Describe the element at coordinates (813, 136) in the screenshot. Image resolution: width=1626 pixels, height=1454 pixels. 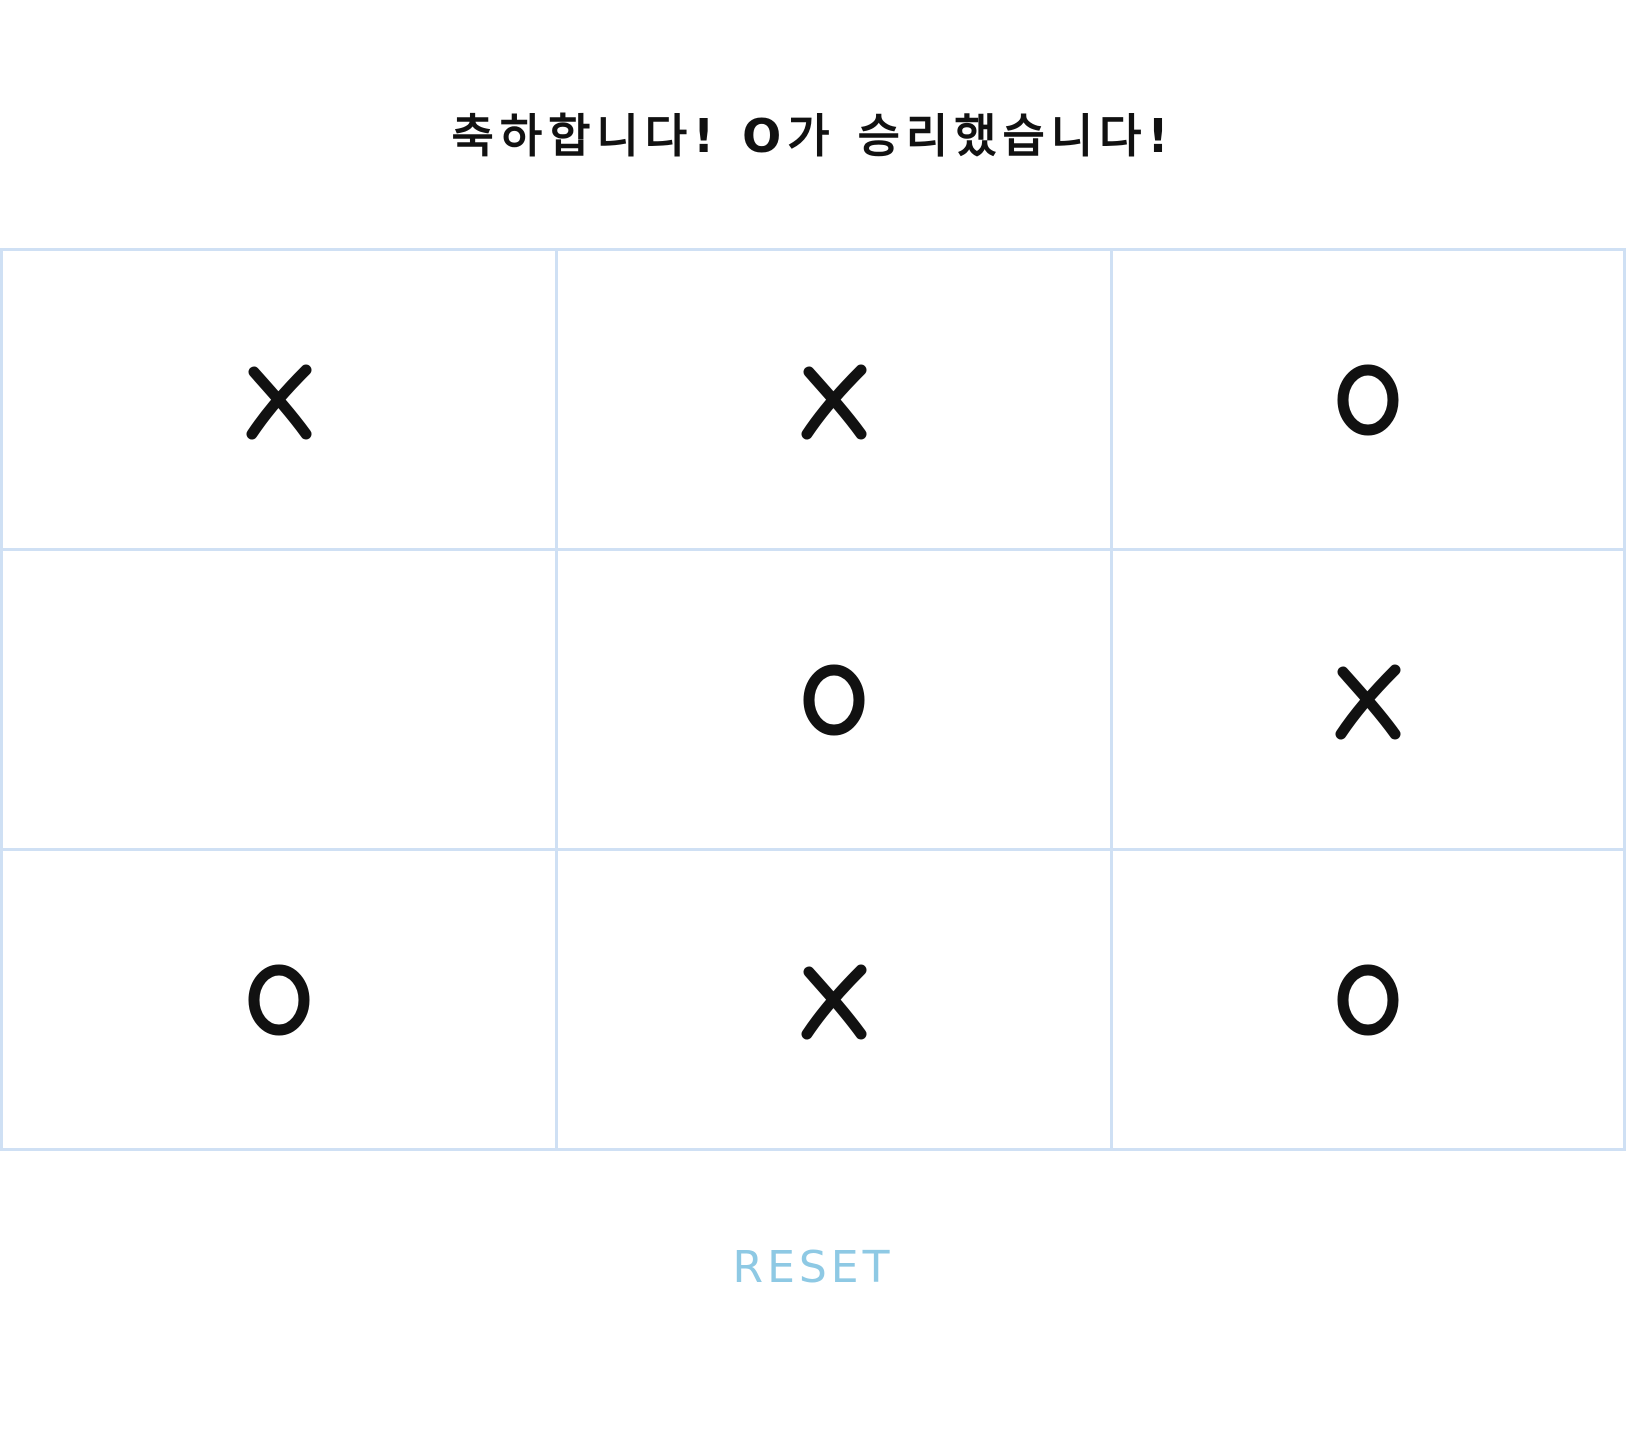
I see `status-message: 축하합니다! O가 승리했습니다!` at that location.